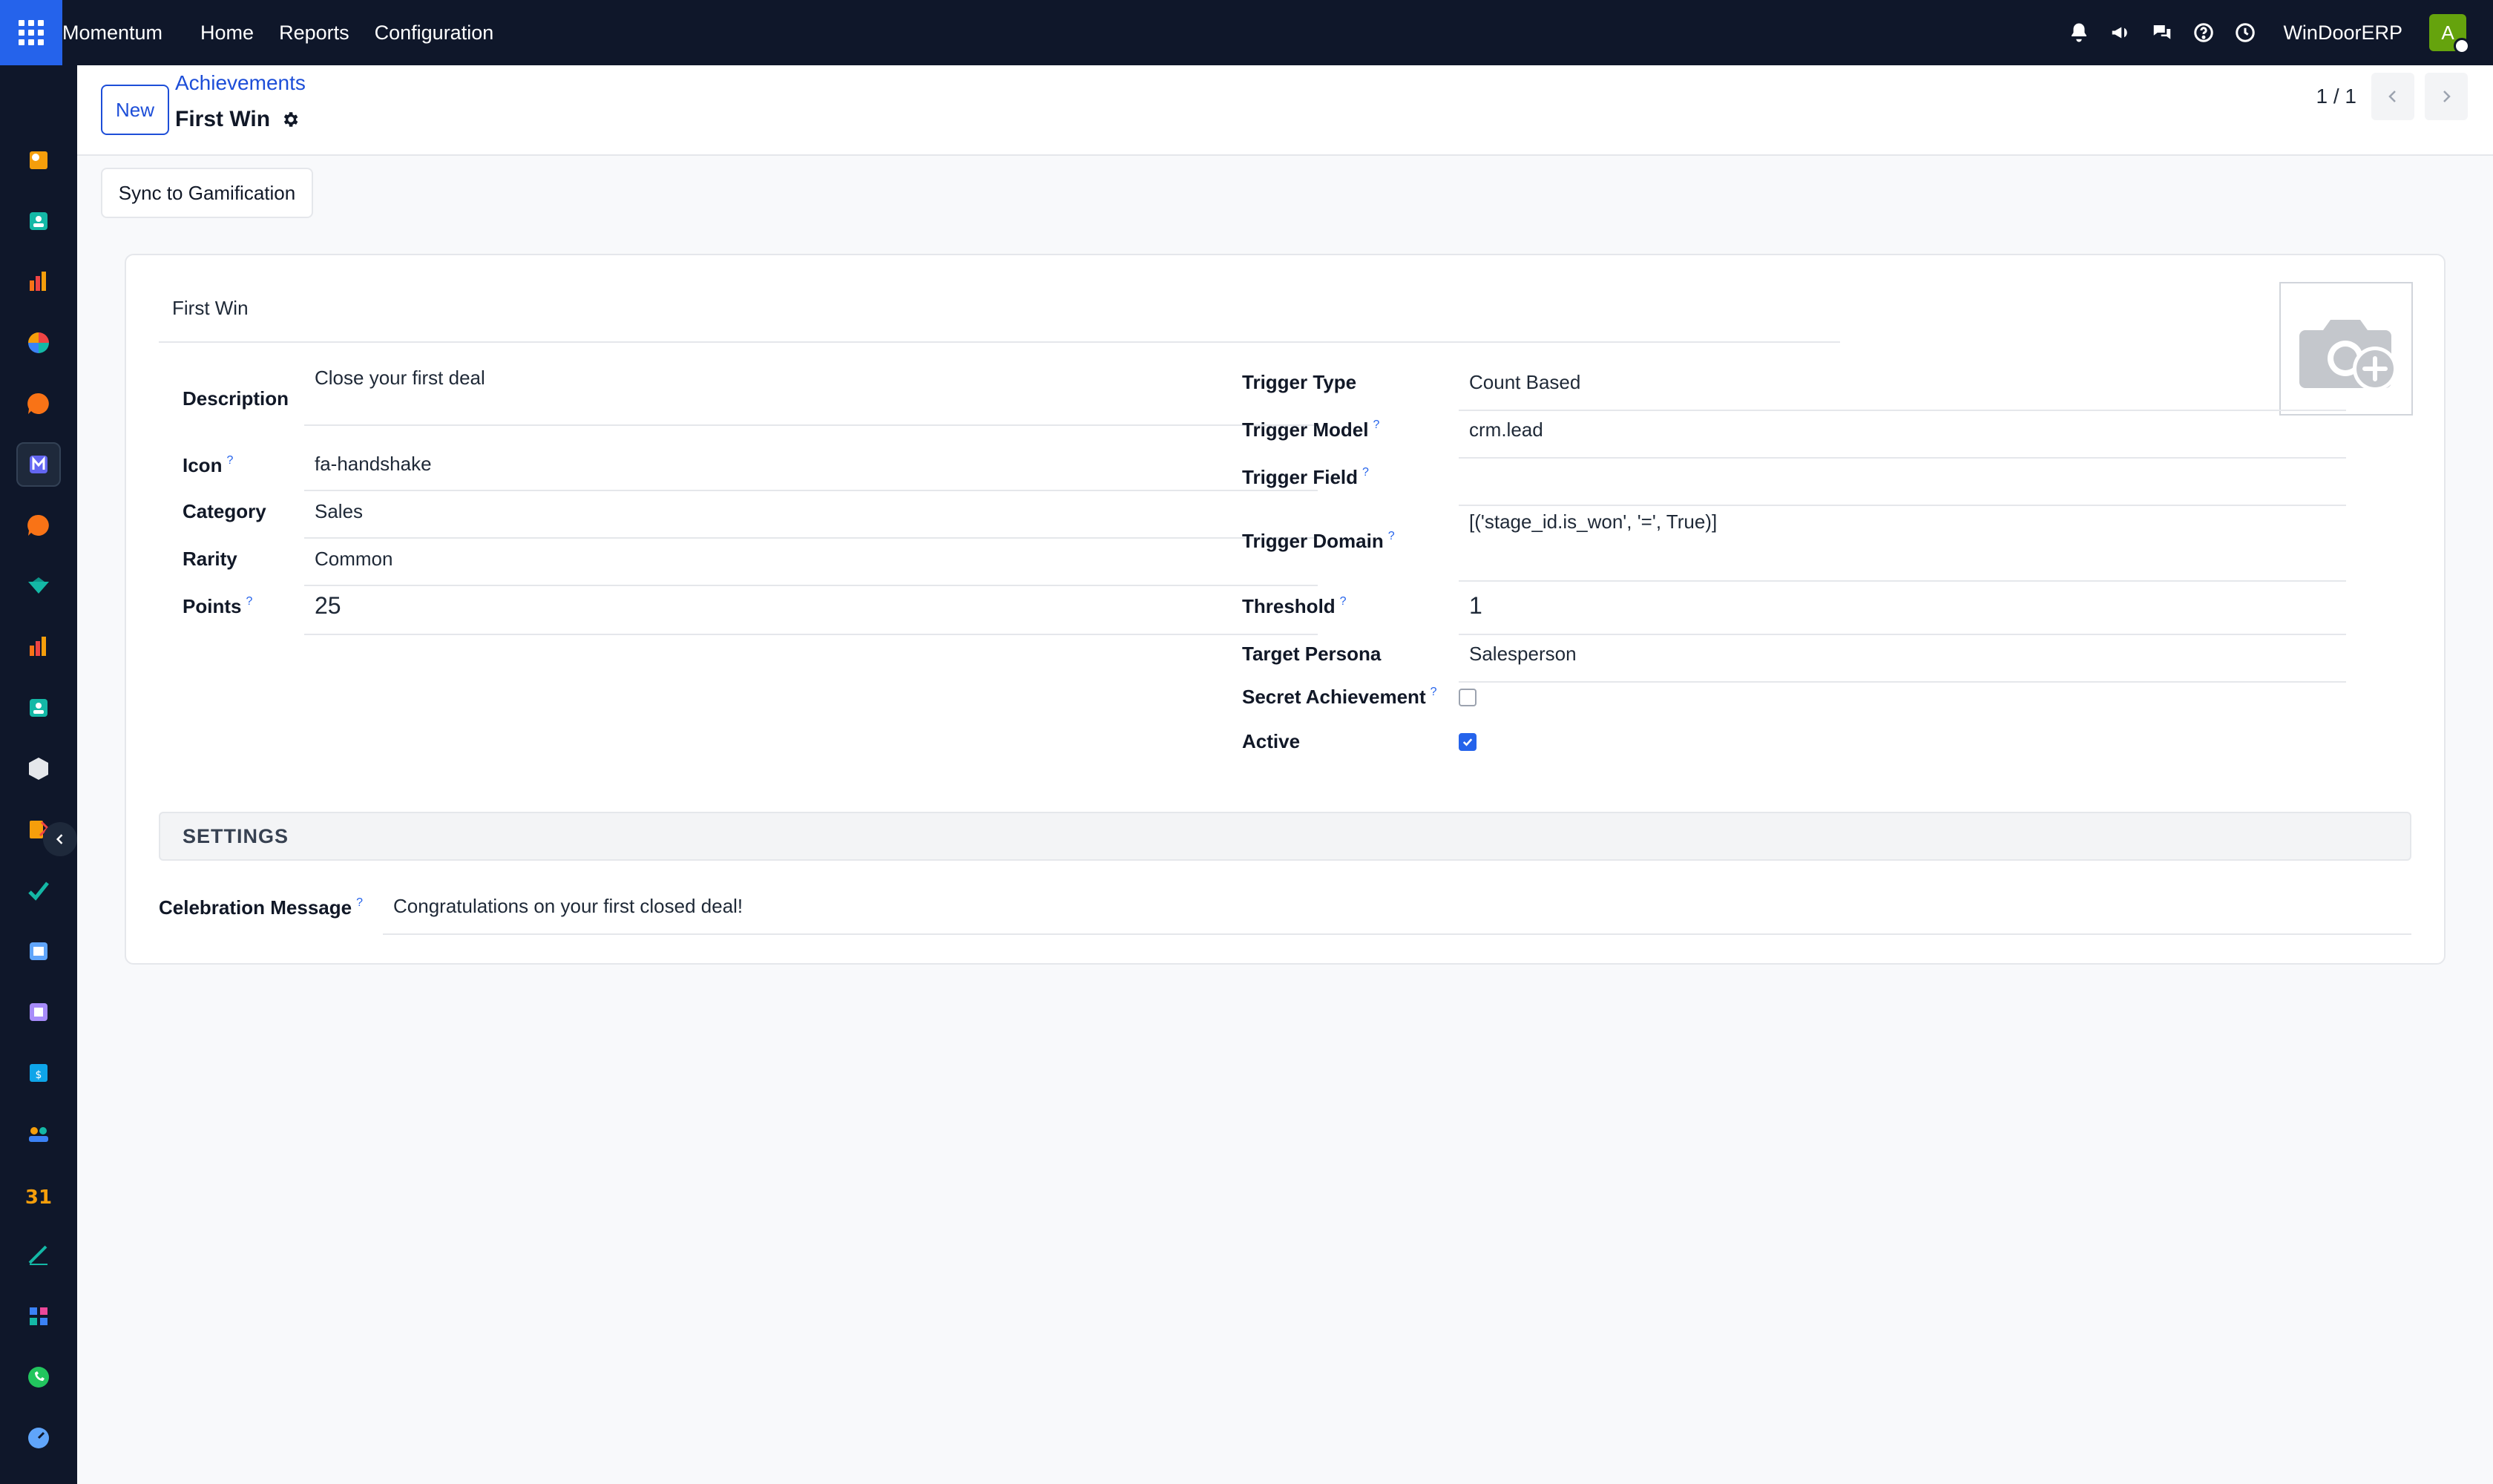  I want to click on company-switcher: WinDoorERP, so click(2342, 33).